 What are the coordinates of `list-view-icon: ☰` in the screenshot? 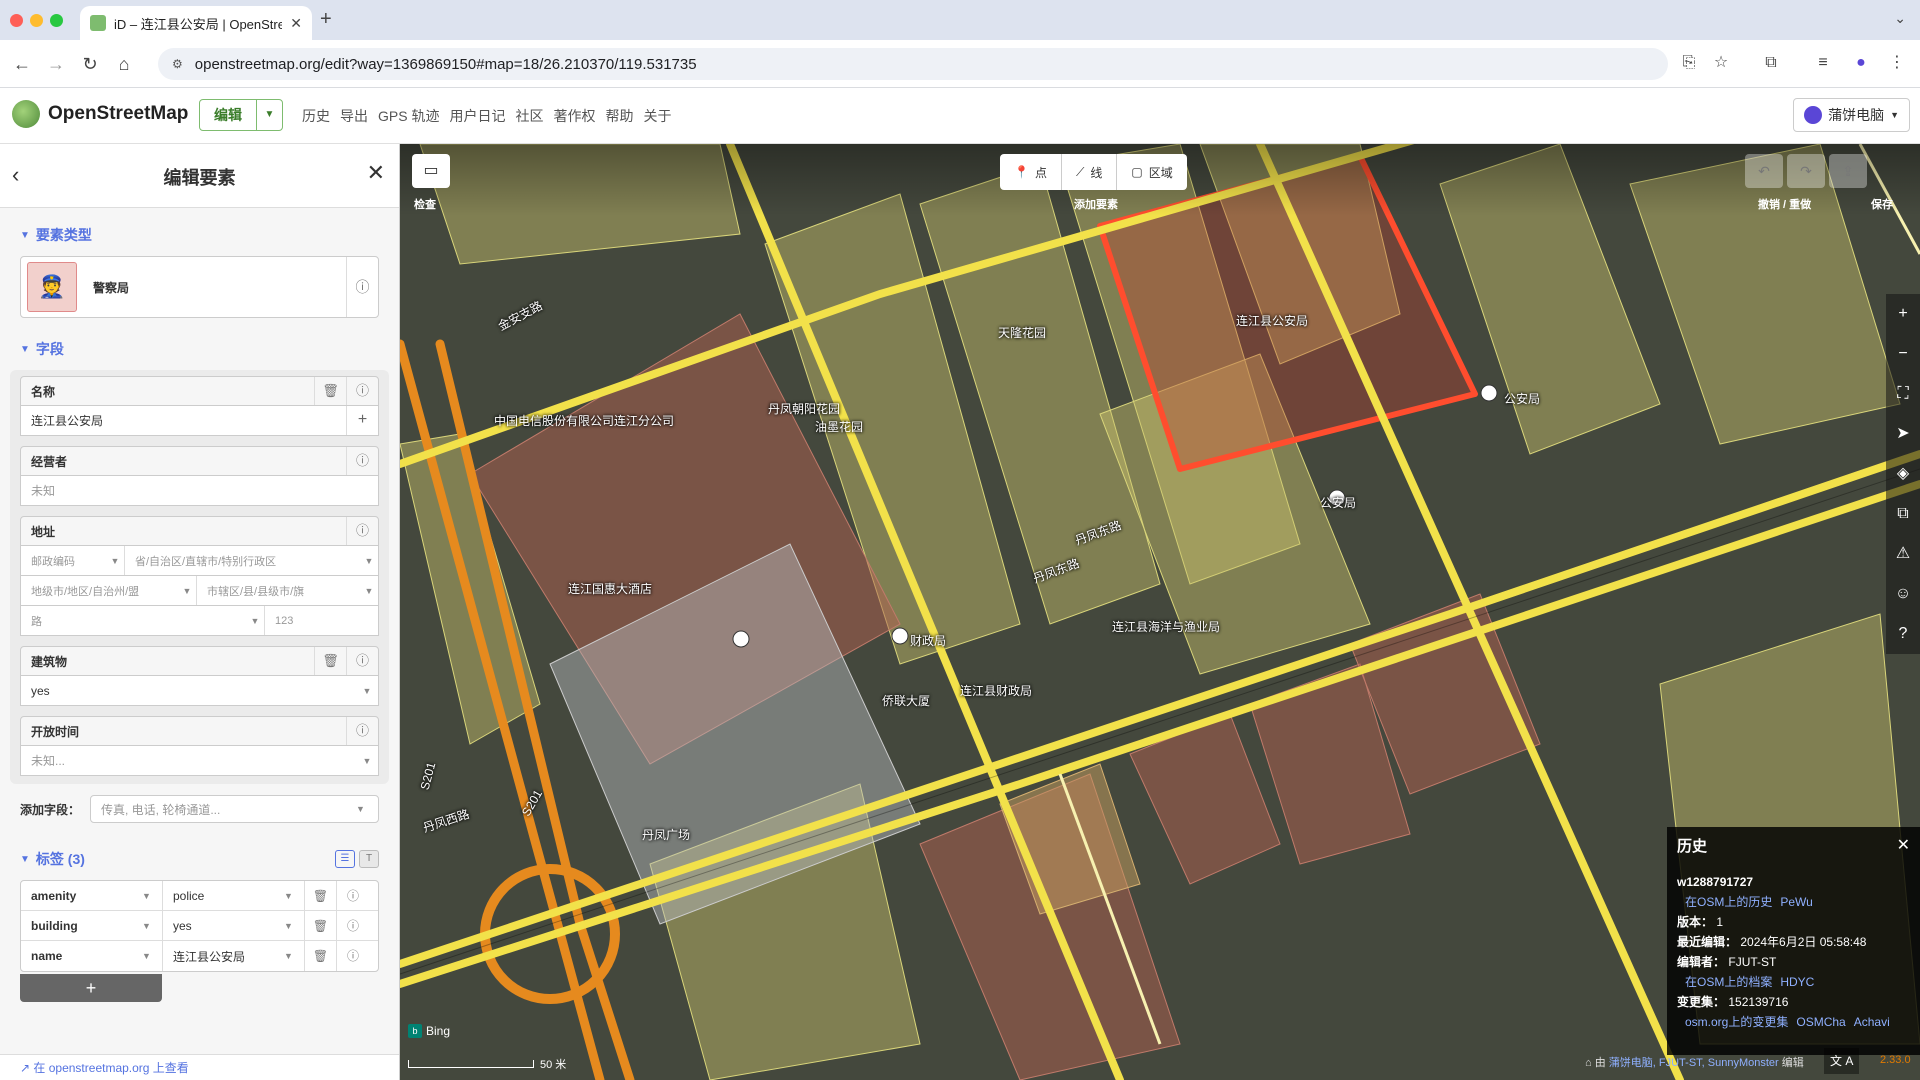 It's located at (345, 859).